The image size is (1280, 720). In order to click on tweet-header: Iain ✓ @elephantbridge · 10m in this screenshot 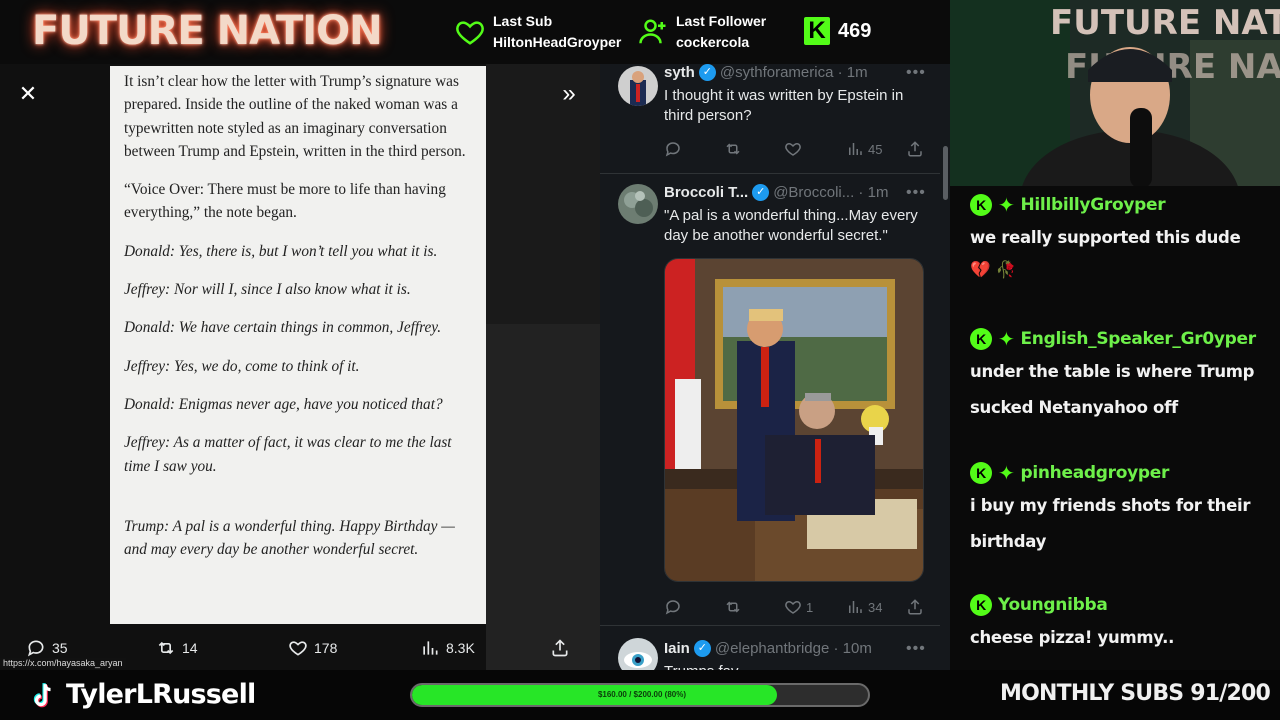, I will do `click(768, 648)`.